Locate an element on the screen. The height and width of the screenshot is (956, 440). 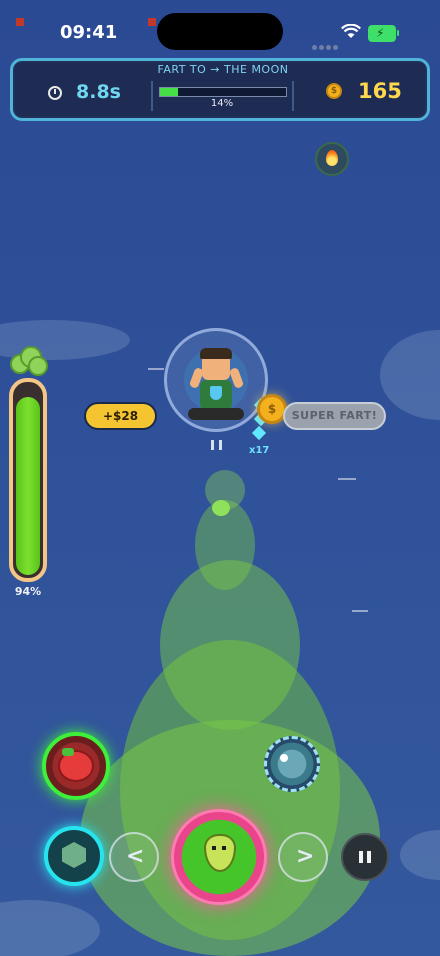
shield-icon is located at coordinates (216, 393).